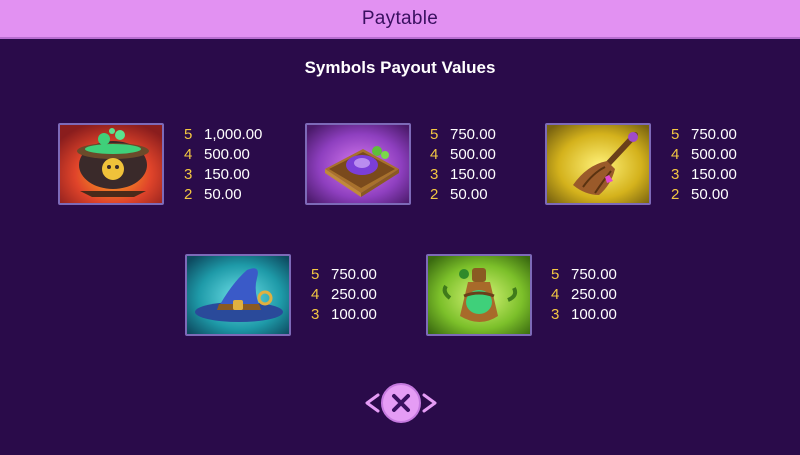  Describe the element at coordinates (111, 164) in the screenshot. I see `cauldron-icon` at that location.